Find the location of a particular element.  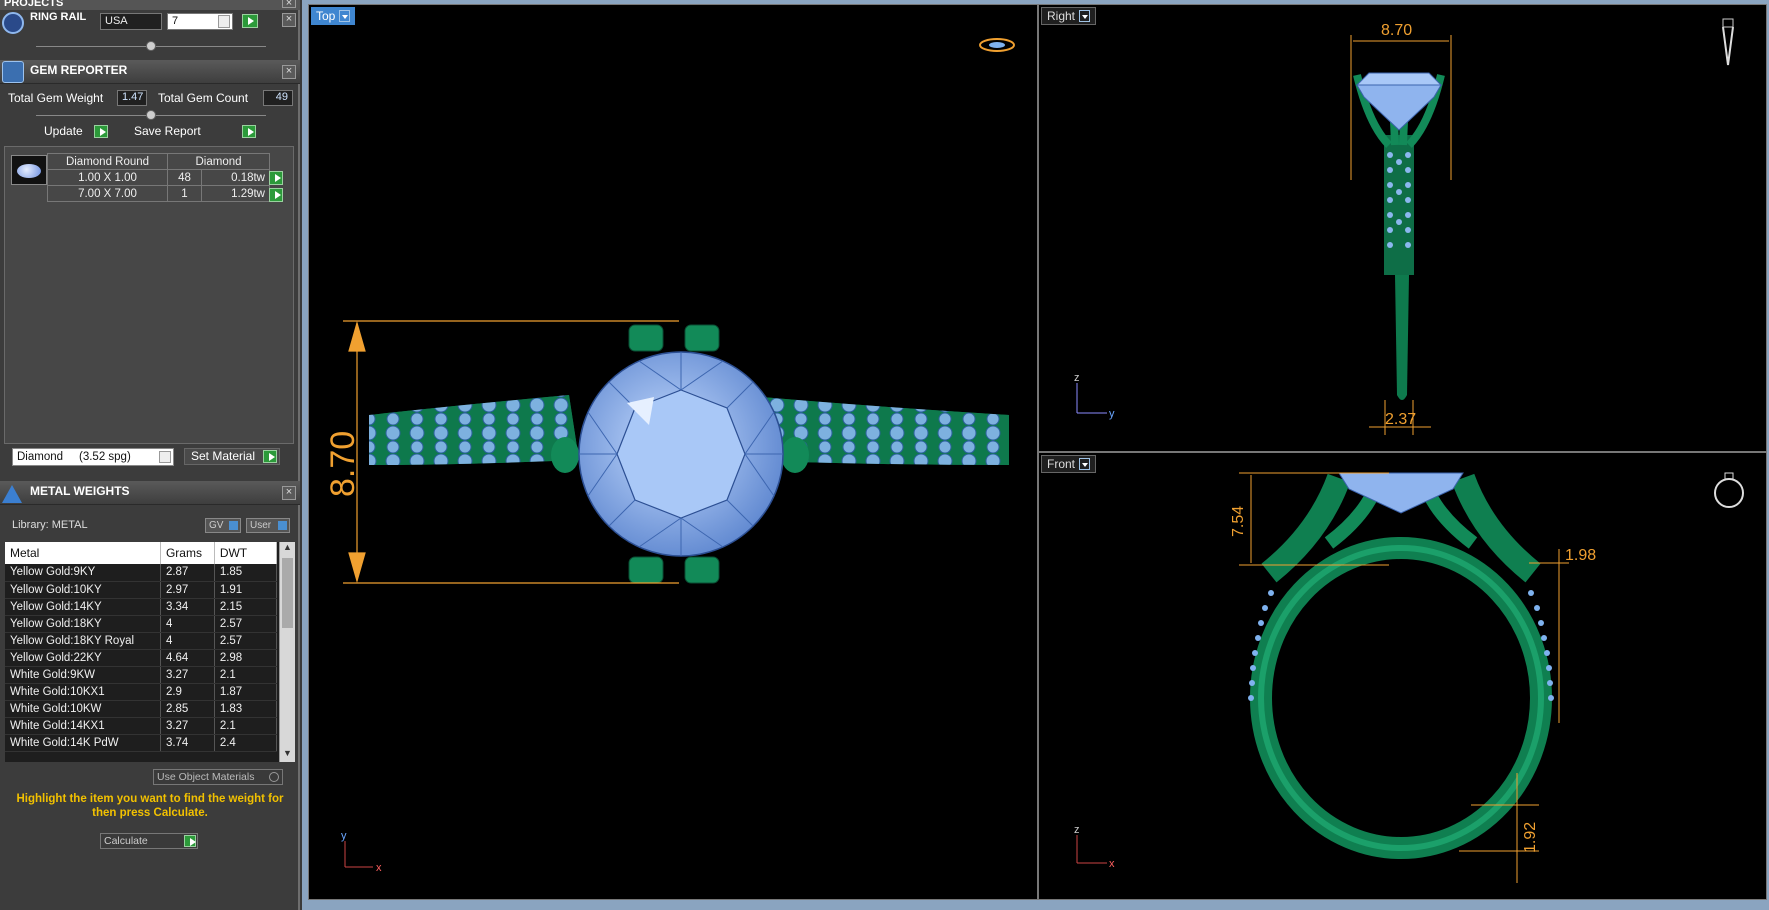

metal-row: White Gold:9KW 3.27 2.1 is located at coordinates (141, 675).